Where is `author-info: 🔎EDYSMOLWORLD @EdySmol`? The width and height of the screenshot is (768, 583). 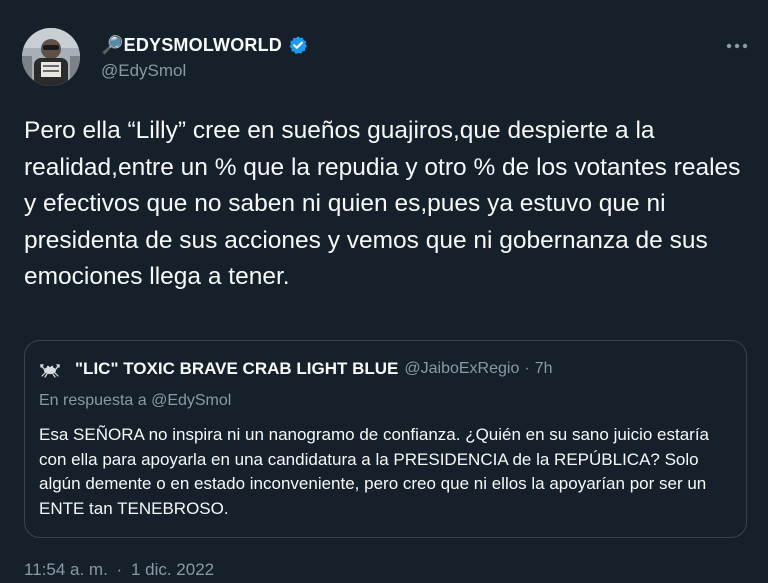
author-info: 🔎EDYSMOLWORLD @EdySmol is located at coordinates (204, 57).